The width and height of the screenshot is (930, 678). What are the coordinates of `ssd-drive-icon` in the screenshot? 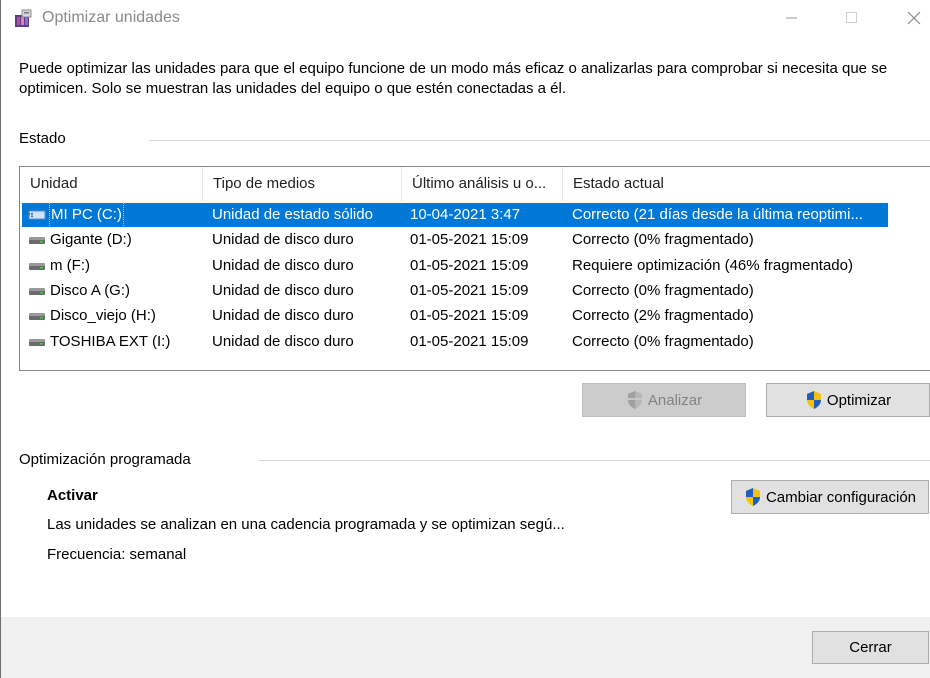 It's located at (37, 214).